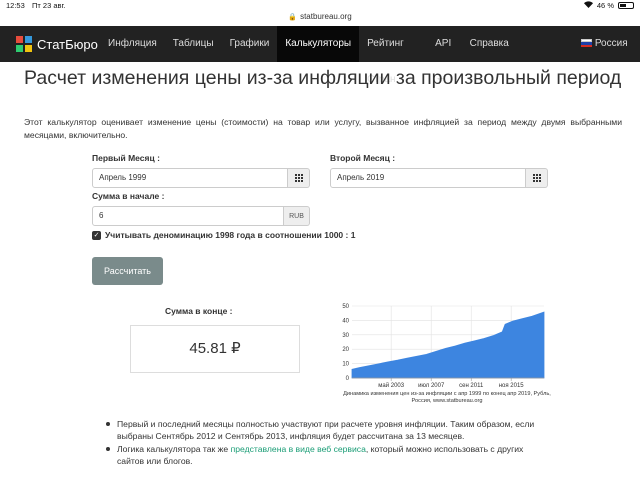 This screenshot has height=480, width=640. What do you see at coordinates (443, 43) in the screenshot?
I see `nav-item-label: API` at bounding box center [443, 43].